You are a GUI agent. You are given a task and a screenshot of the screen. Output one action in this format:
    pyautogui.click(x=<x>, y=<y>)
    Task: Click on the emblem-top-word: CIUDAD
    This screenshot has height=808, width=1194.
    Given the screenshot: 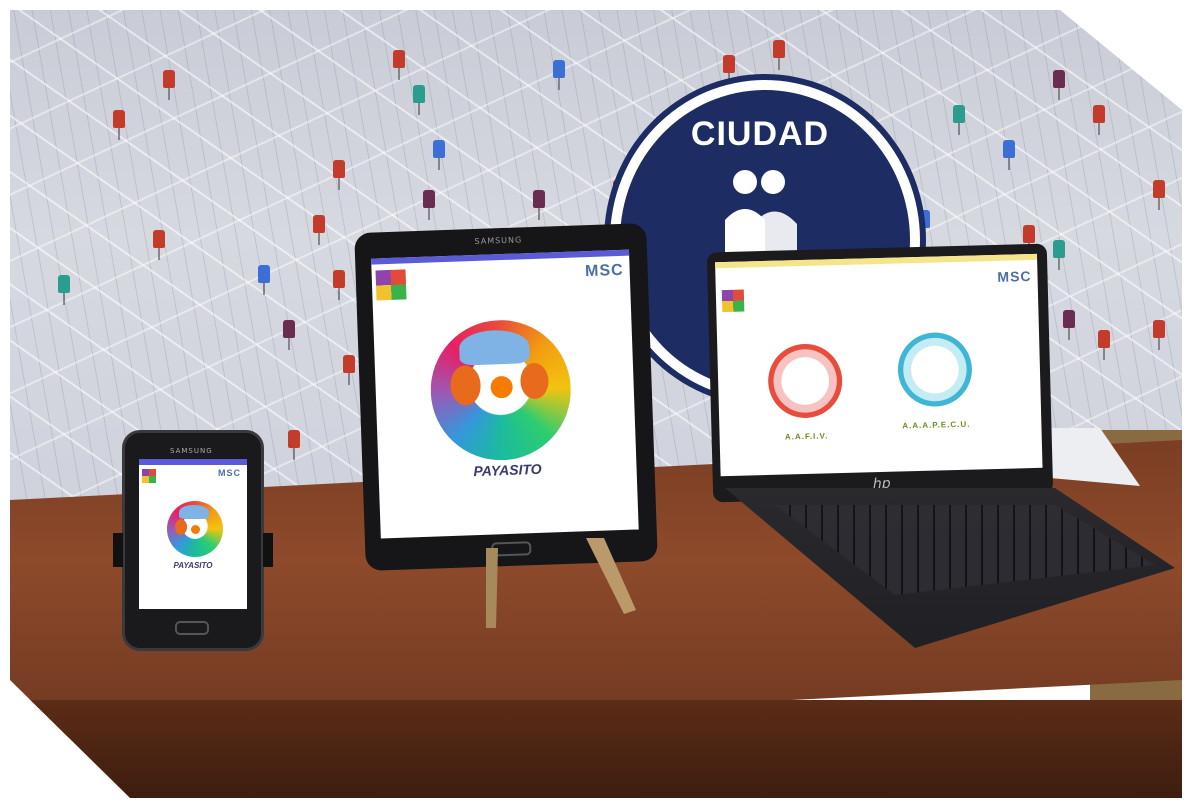 What is the action you would take?
    pyautogui.click(x=760, y=134)
    